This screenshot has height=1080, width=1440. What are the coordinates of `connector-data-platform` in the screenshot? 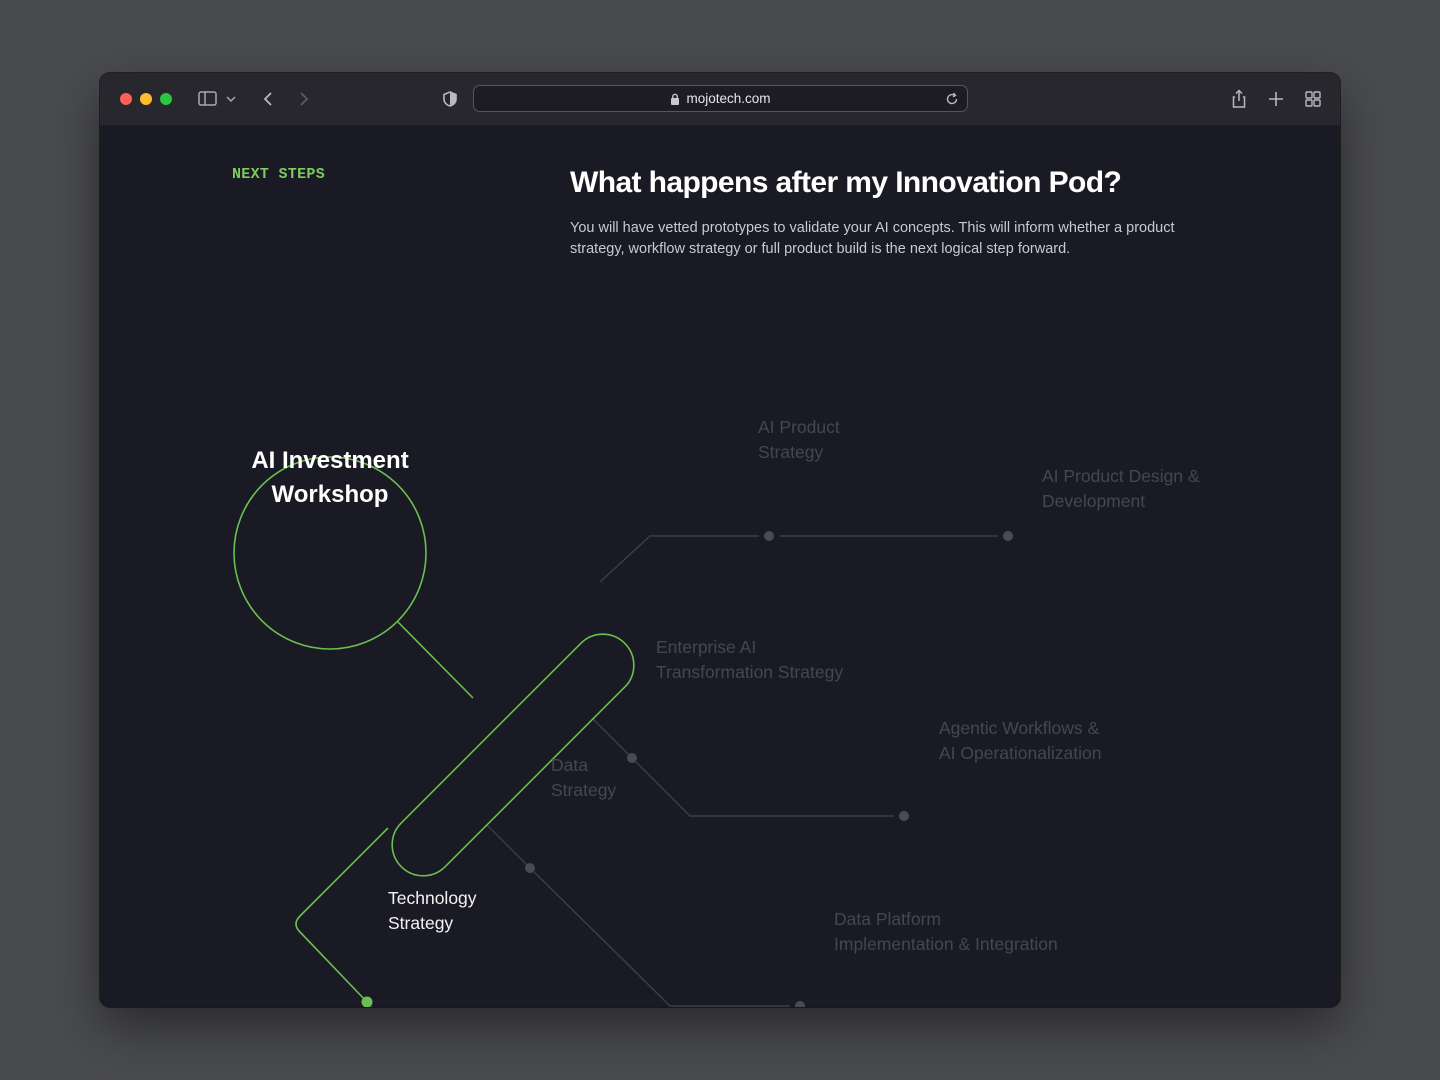 It's located at (659, 937).